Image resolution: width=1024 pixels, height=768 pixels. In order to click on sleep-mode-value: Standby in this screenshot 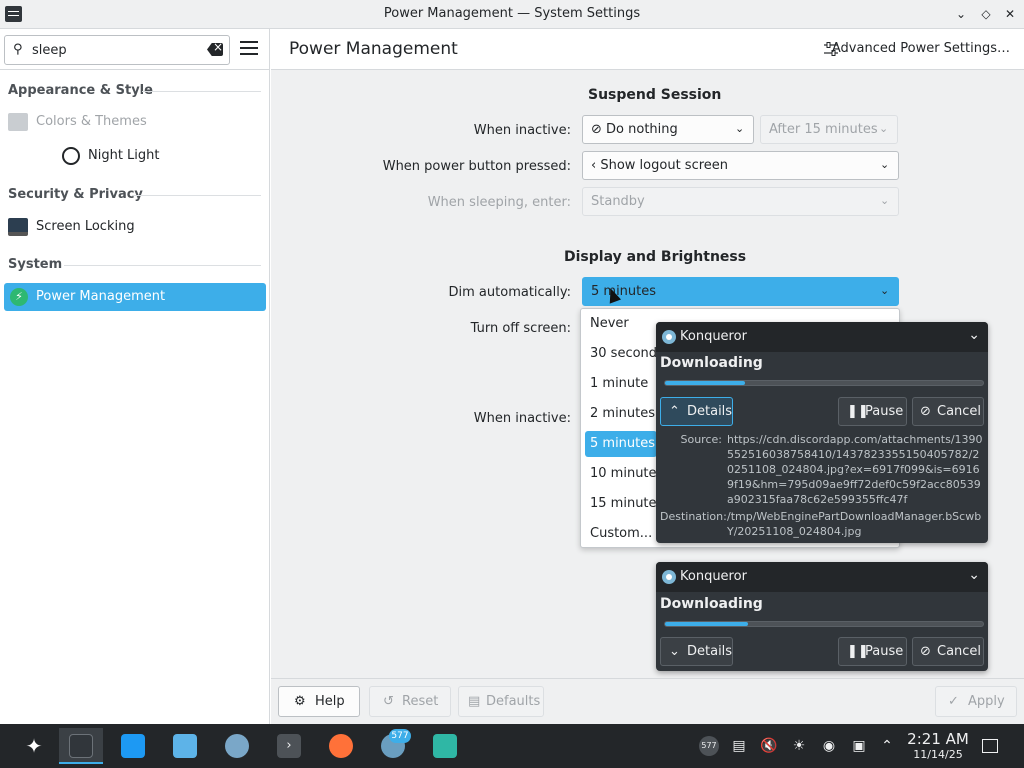, I will do `click(618, 201)`.